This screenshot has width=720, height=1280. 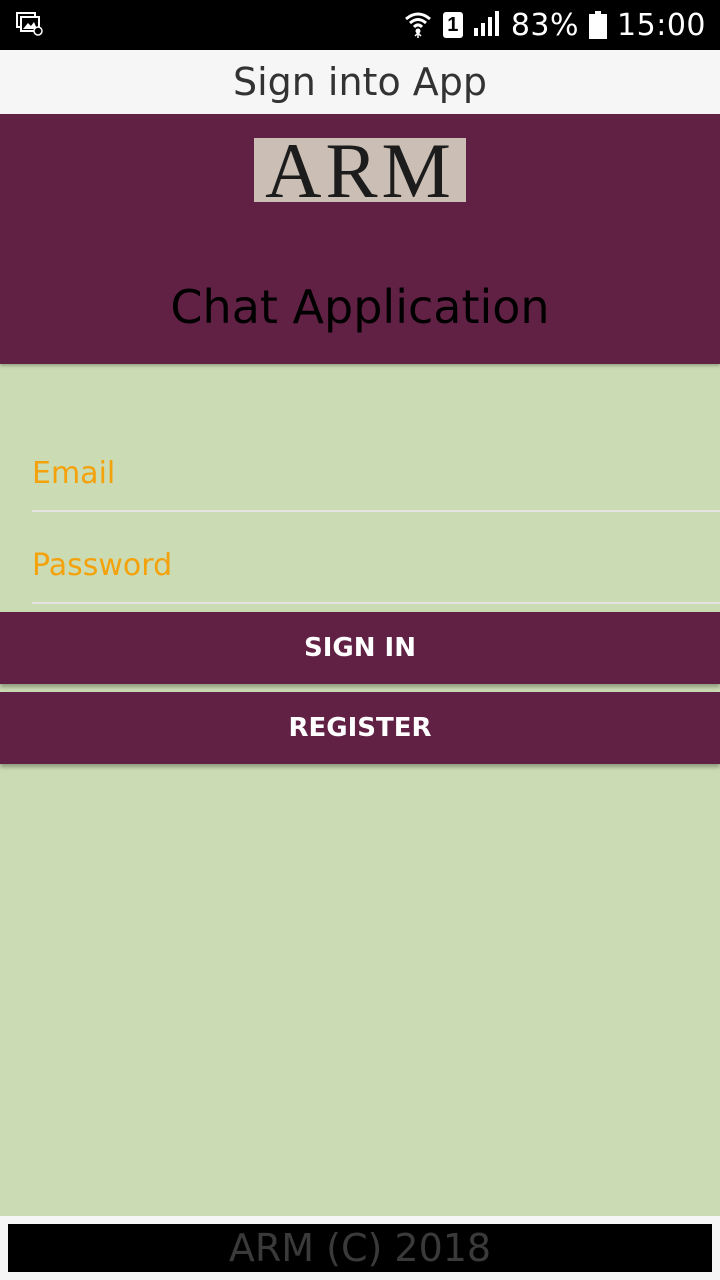 I want to click on password-field-container, so click(x=376, y=566).